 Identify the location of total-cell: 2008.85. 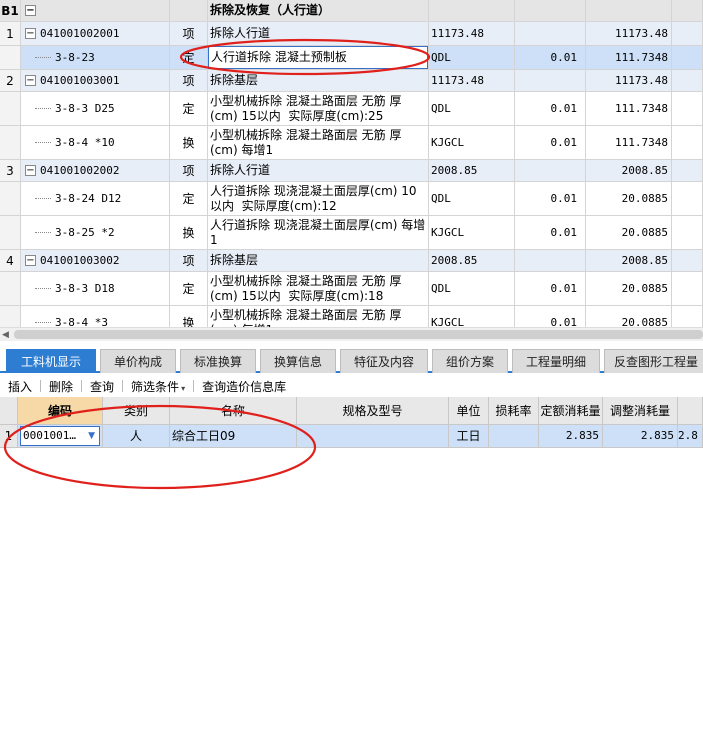
(629, 171).